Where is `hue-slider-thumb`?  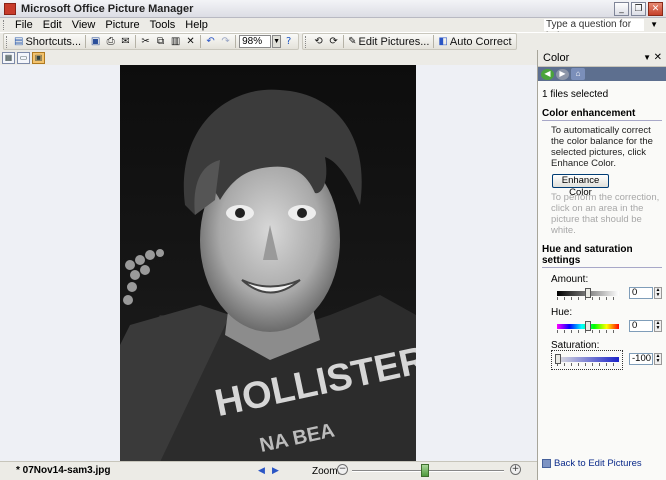
hue-slider-thumb is located at coordinates (588, 326).